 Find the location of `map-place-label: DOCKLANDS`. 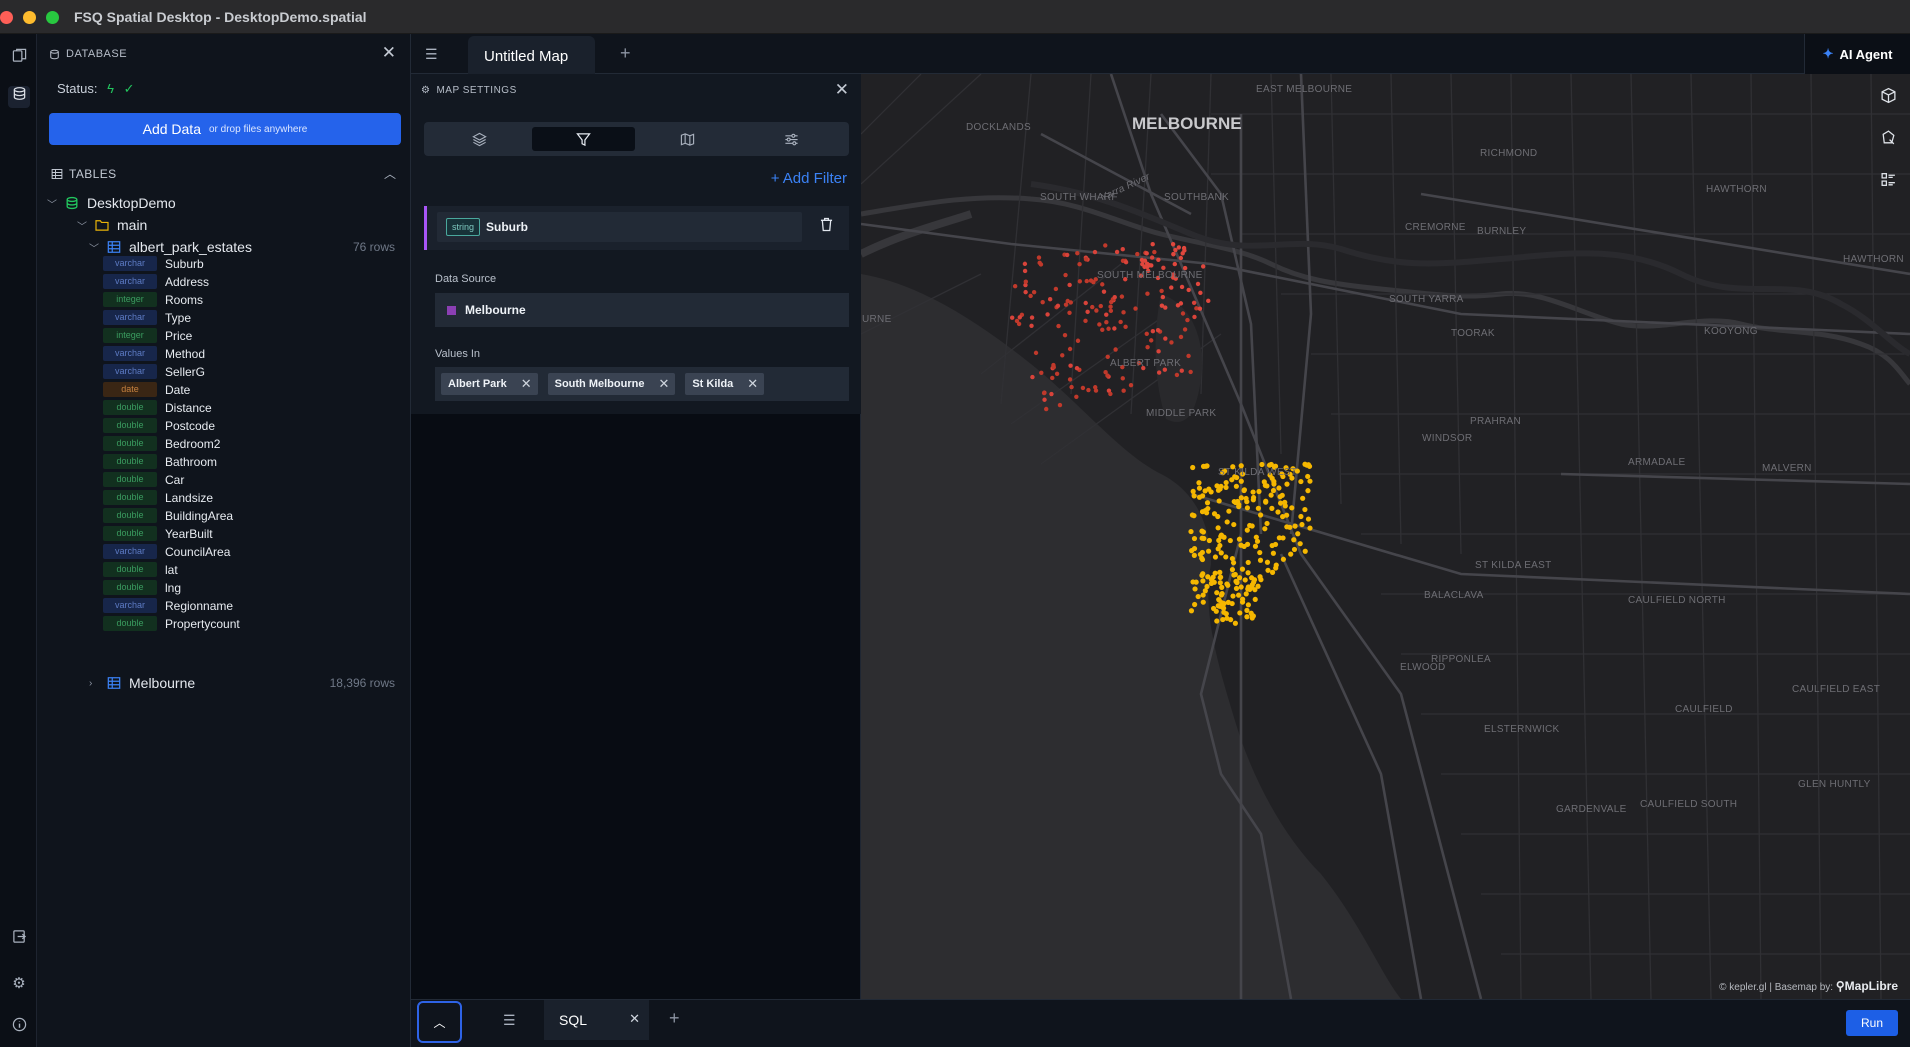

map-place-label: DOCKLANDS is located at coordinates (998, 127).